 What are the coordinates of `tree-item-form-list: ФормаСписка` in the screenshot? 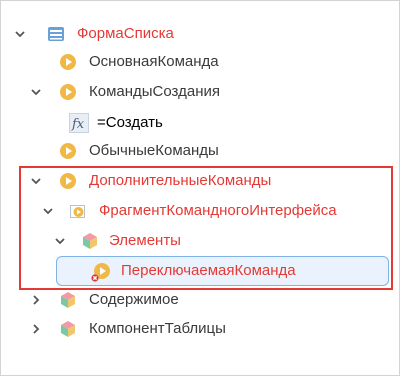 It's located at (125, 34).